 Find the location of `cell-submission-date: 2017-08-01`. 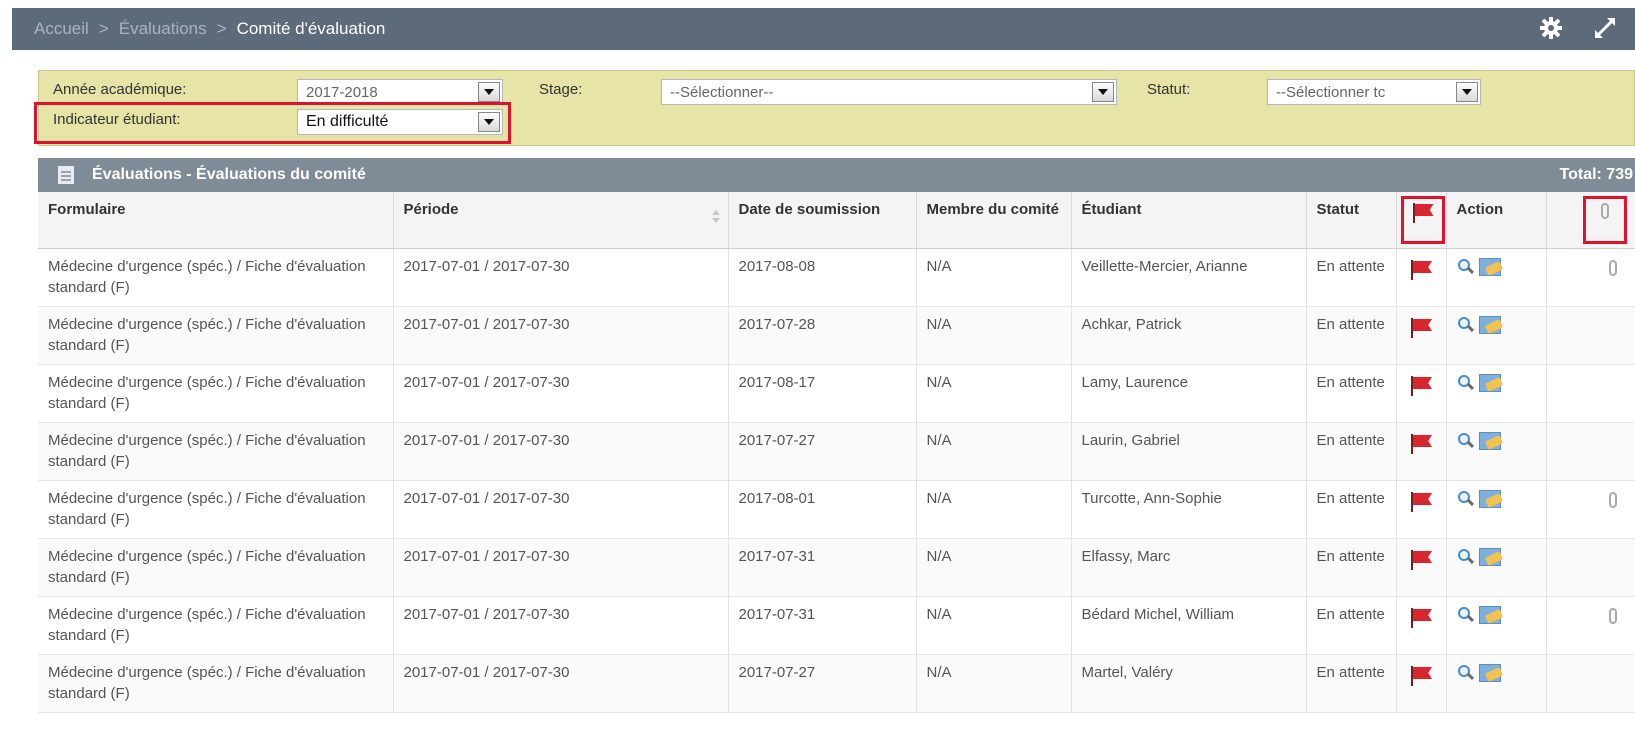

cell-submission-date: 2017-08-01 is located at coordinates (822, 509).